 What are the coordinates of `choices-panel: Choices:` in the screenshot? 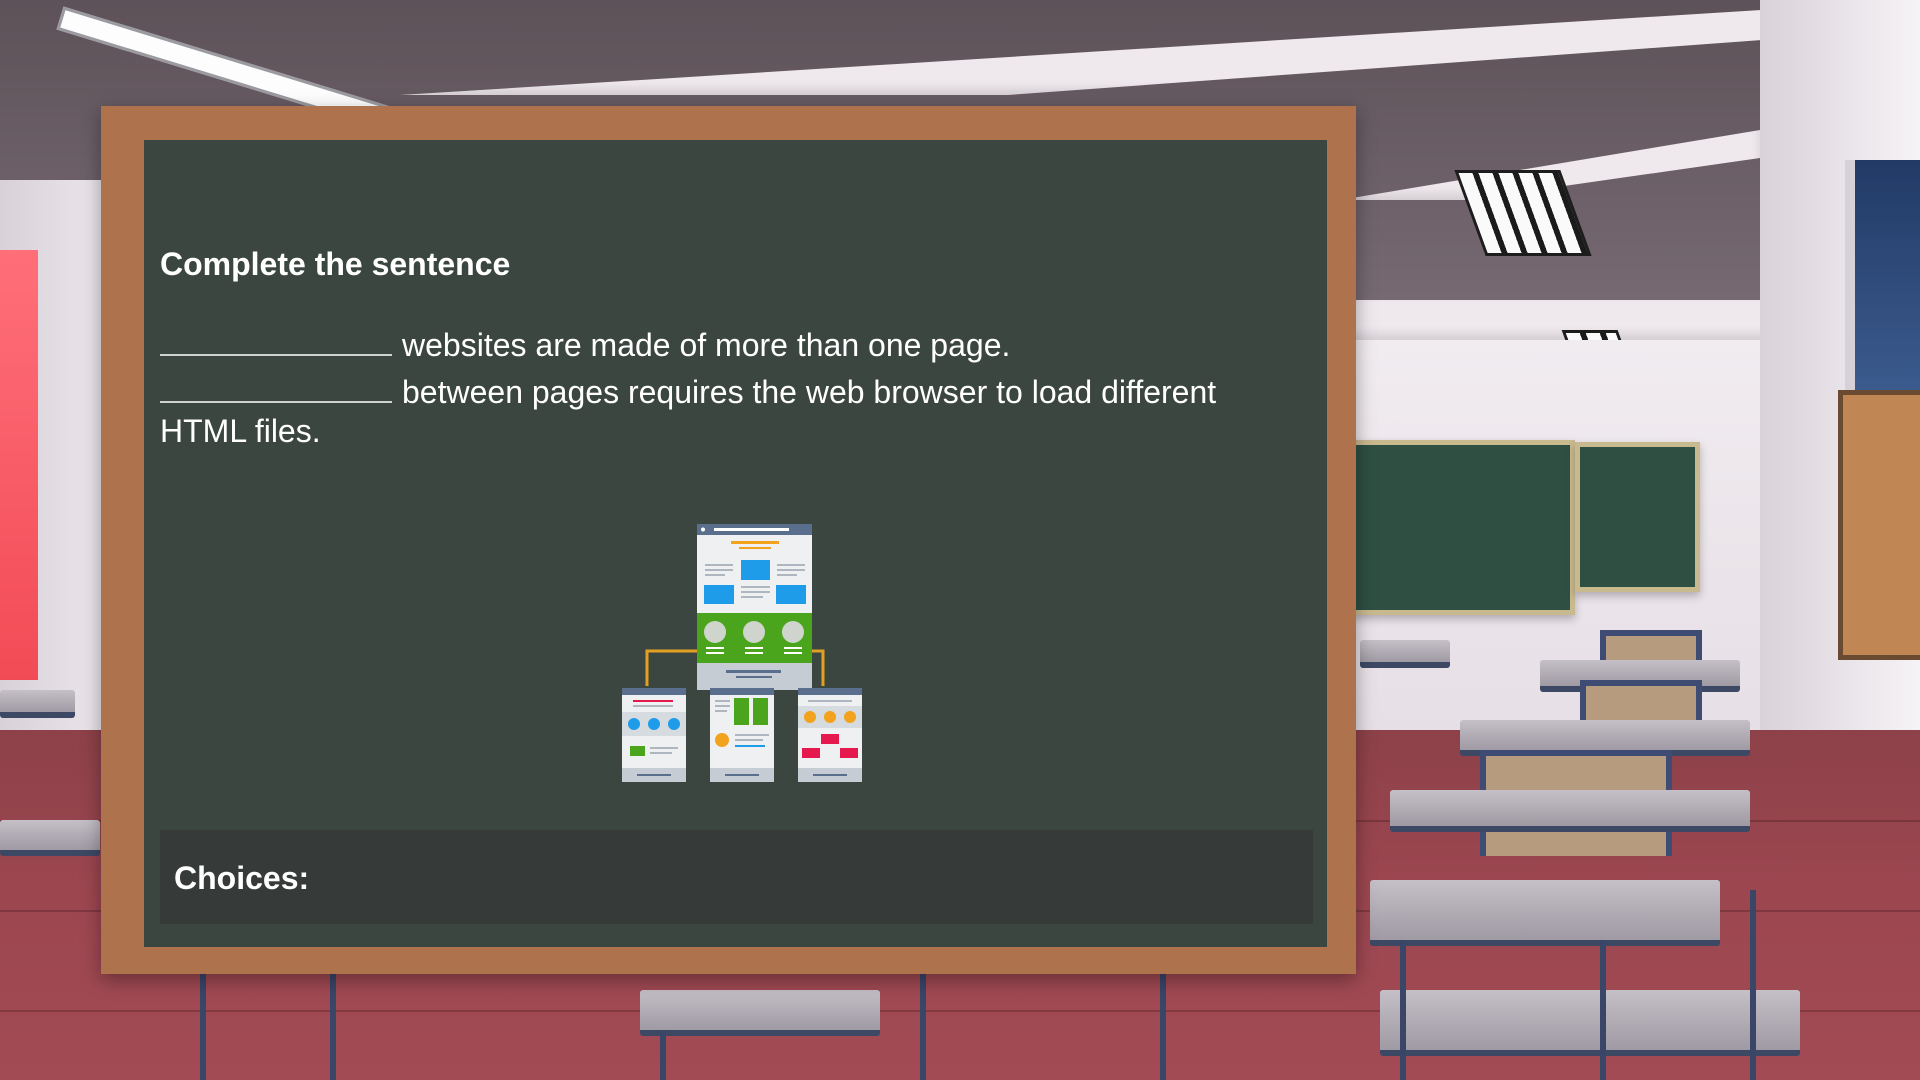 It's located at (736, 877).